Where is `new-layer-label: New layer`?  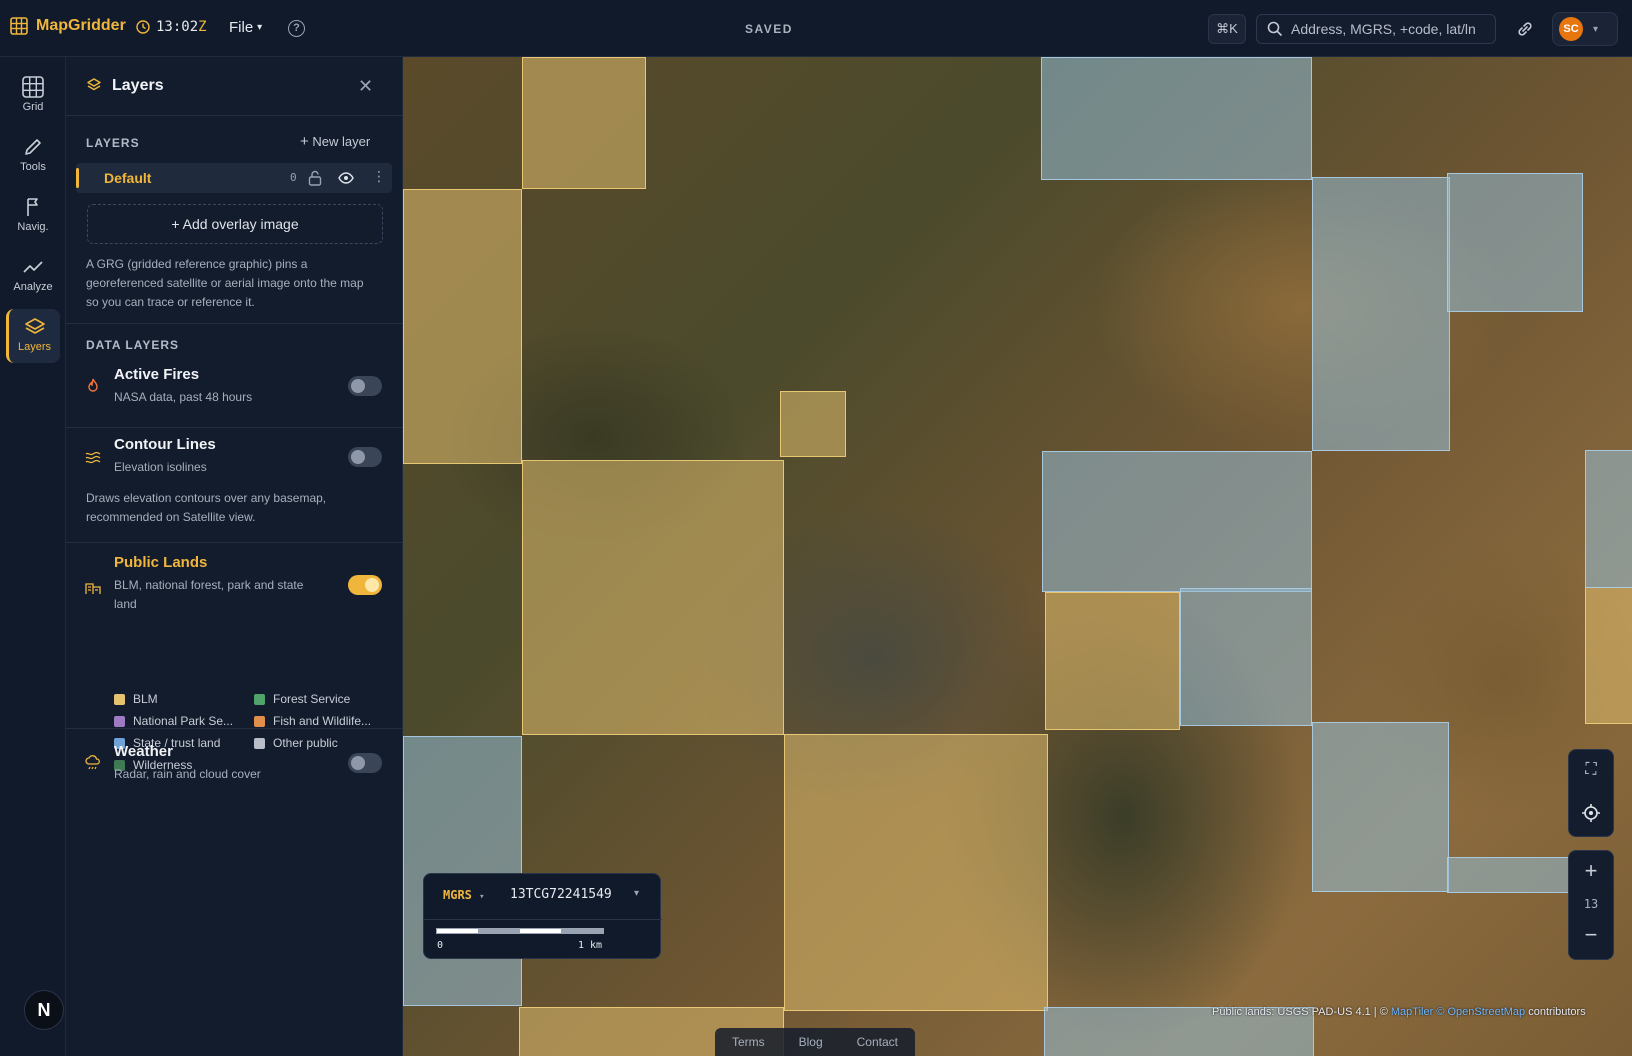
new-layer-label: New layer is located at coordinates (341, 141).